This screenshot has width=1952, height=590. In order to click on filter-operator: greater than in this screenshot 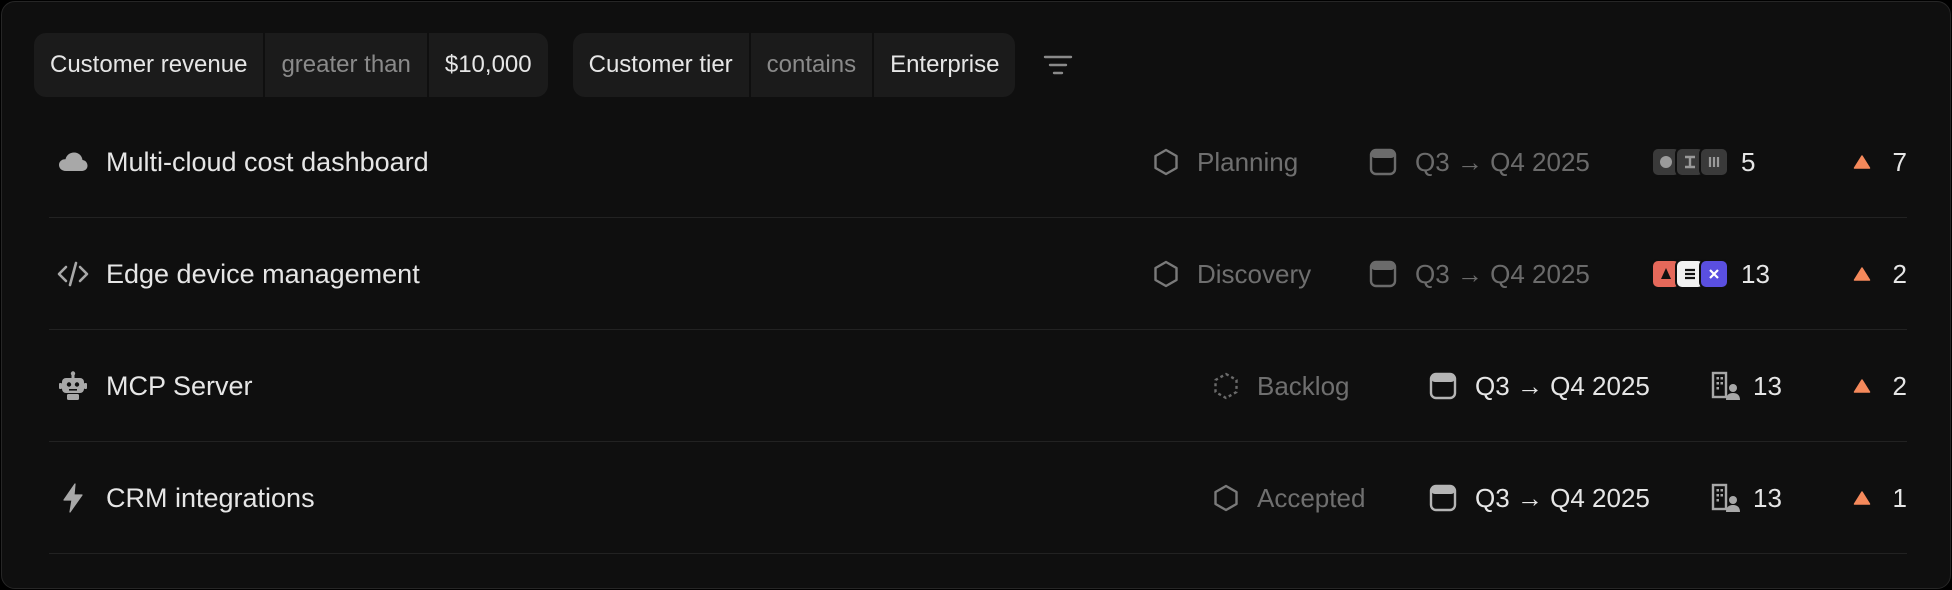, I will do `click(347, 65)`.